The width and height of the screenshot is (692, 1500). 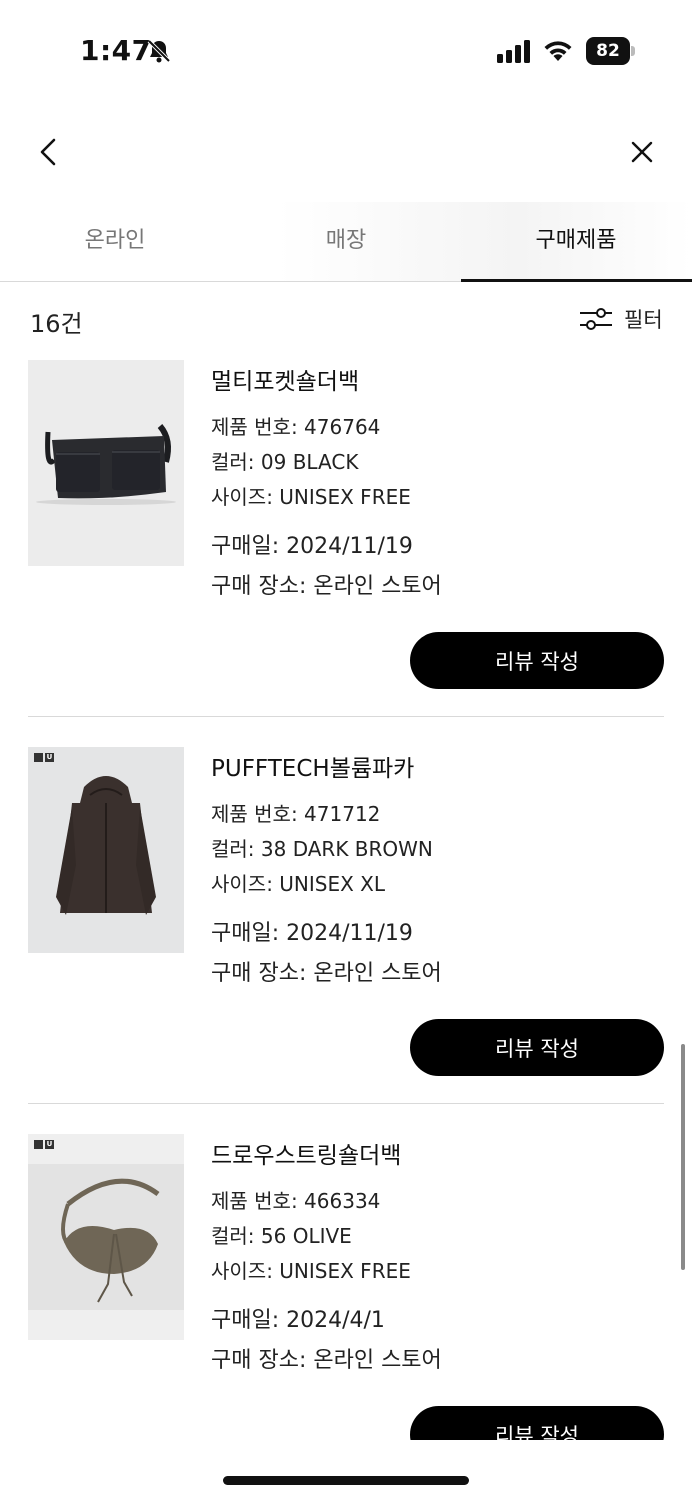 I want to click on home-indicator, so click(x=346, y=1480).